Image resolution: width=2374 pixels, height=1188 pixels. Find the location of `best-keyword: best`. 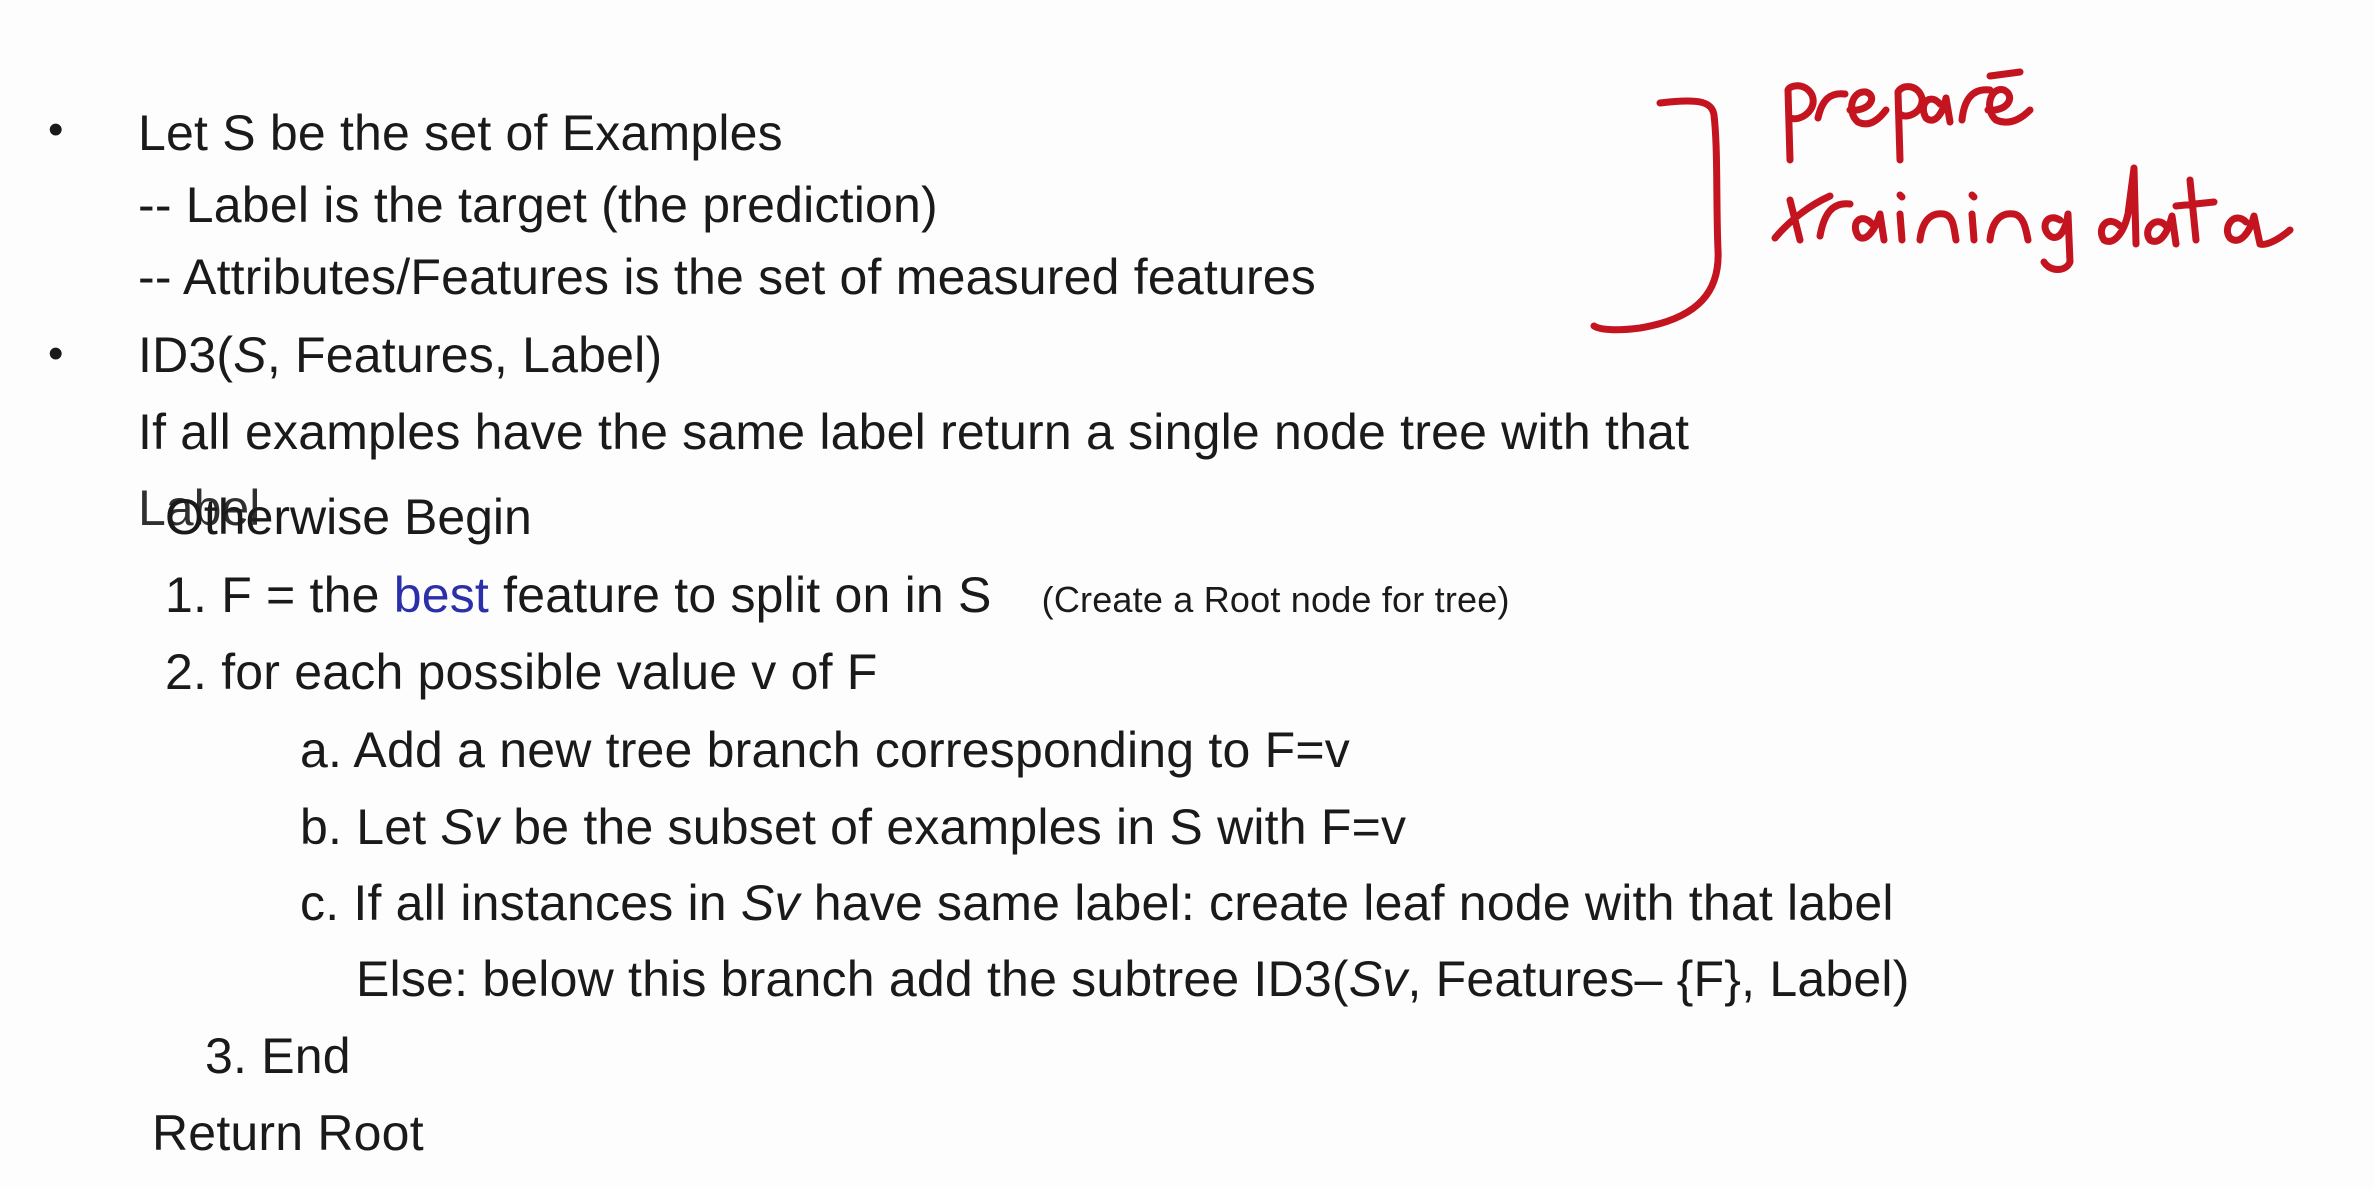

best-keyword: best is located at coordinates (441, 595).